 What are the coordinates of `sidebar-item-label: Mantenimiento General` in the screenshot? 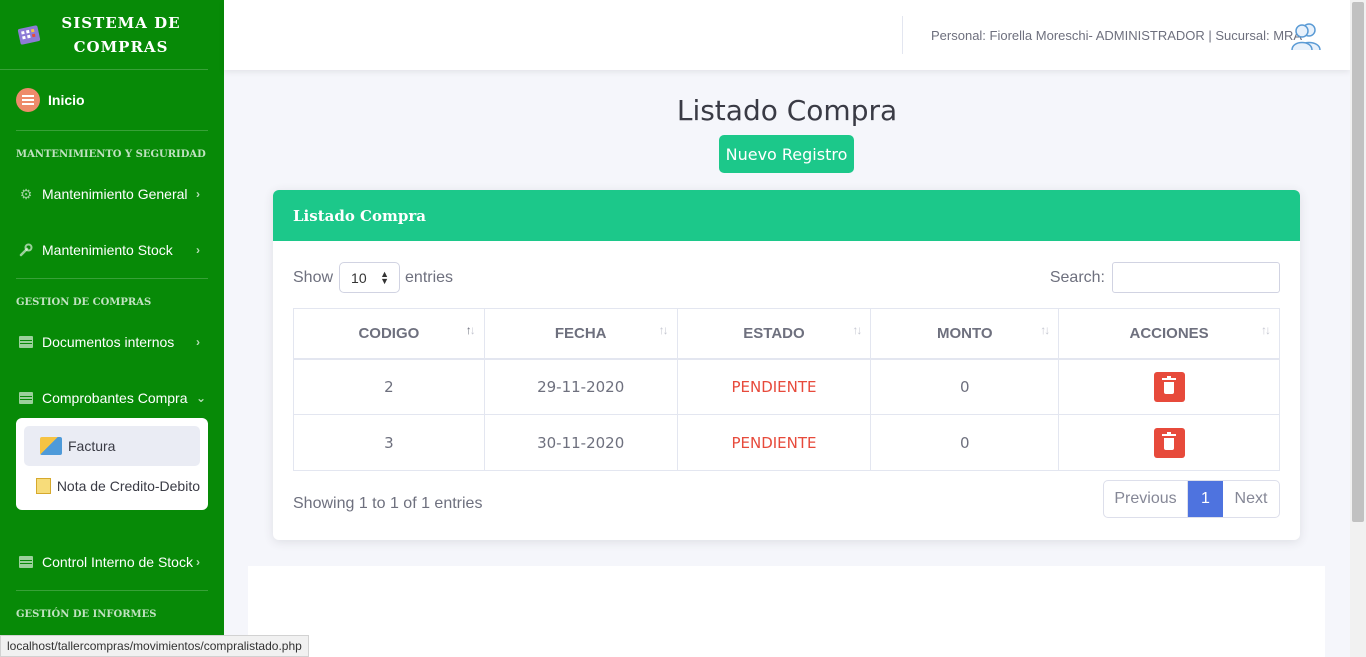 It's located at (115, 194).